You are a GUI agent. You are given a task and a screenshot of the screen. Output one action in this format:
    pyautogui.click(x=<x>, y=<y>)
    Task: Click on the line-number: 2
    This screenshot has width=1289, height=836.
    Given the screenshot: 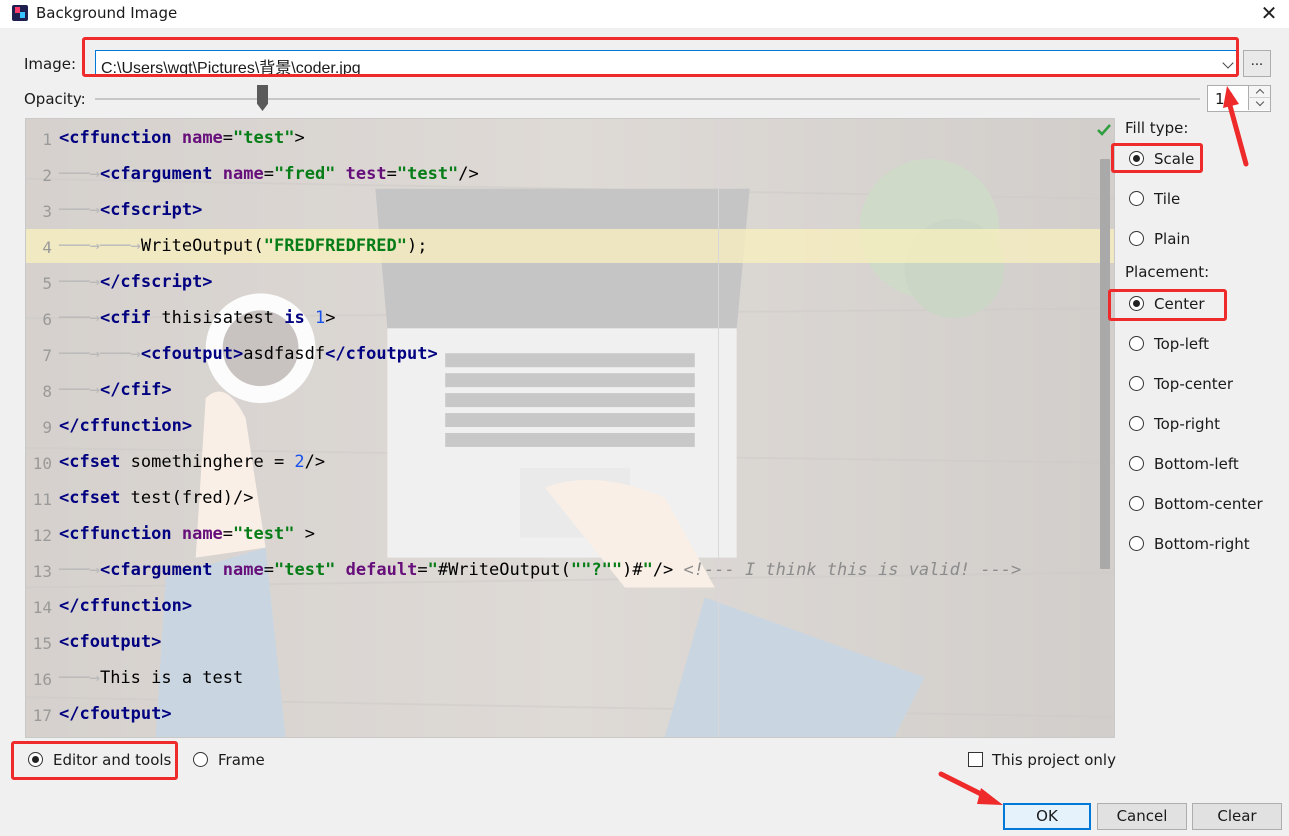 What is the action you would take?
    pyautogui.click(x=47, y=175)
    